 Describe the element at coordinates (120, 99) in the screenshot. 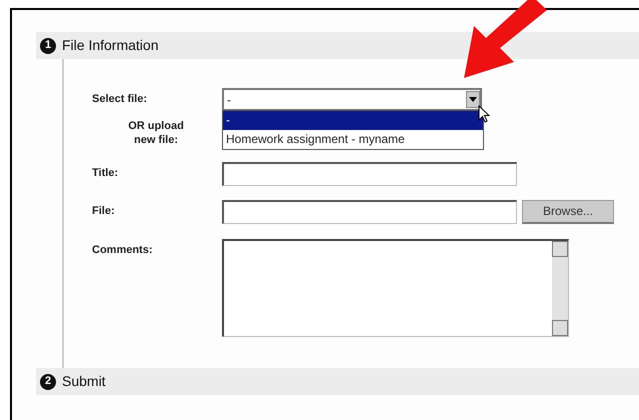

I see `field-label: Select file:` at that location.